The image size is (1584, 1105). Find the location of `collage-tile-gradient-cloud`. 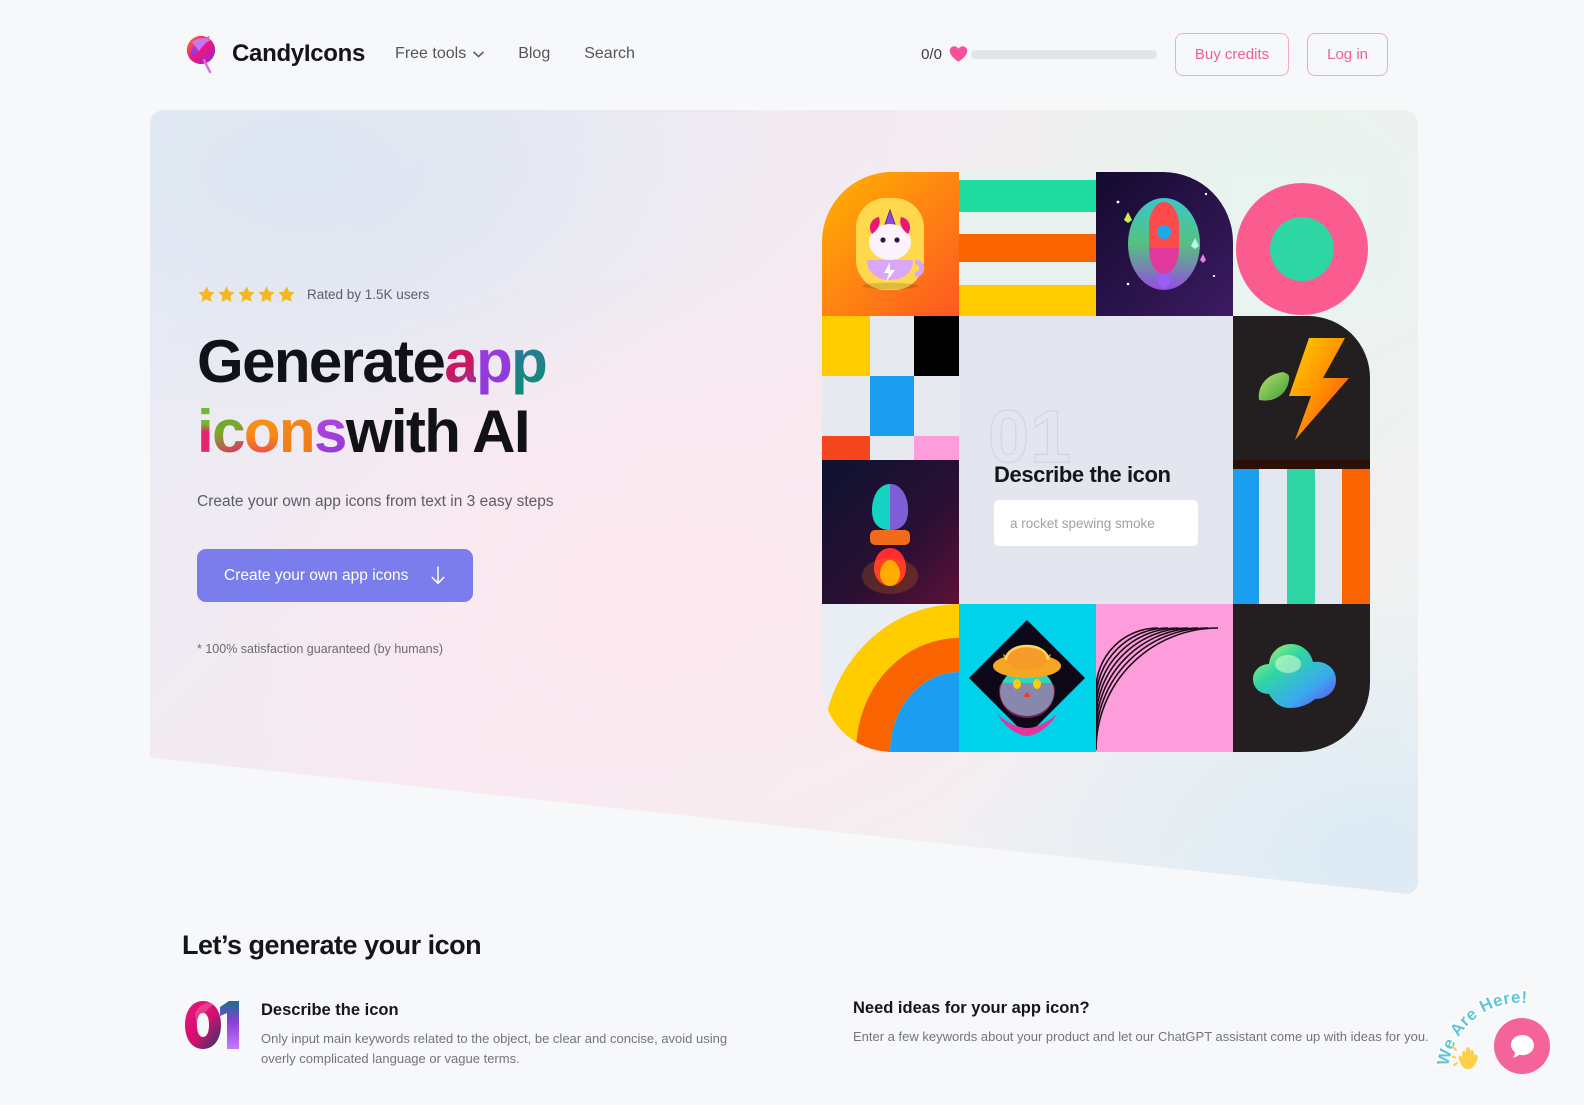

collage-tile-gradient-cloud is located at coordinates (1301, 678).